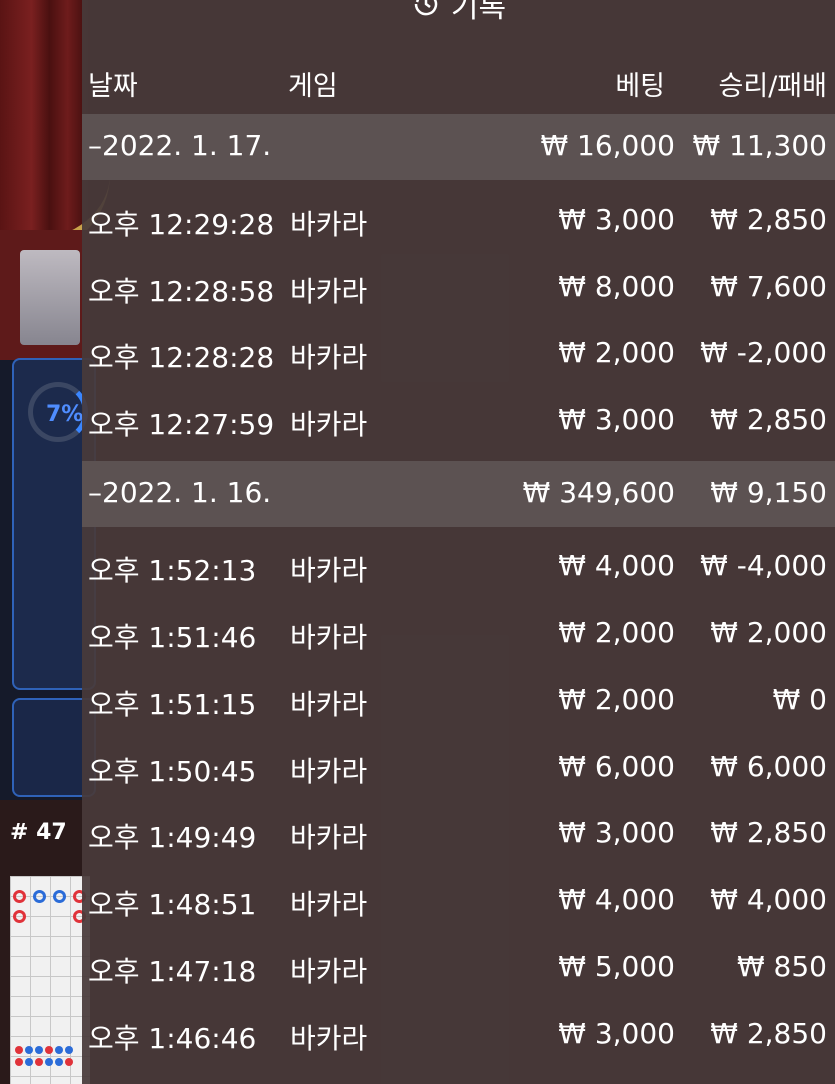 This screenshot has width=835, height=1084. What do you see at coordinates (763, 565) in the screenshot?
I see `row-win-loss: ₩ -4,000` at bounding box center [763, 565].